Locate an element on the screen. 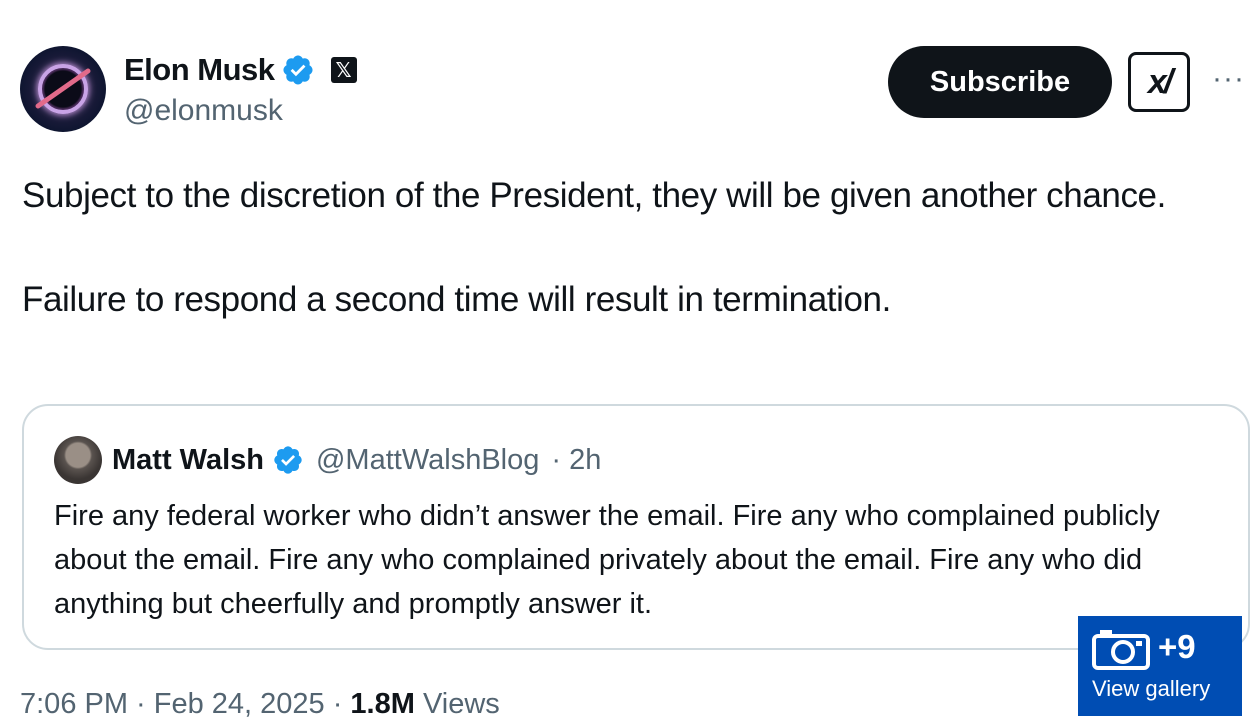  author-handle: @elonmusk is located at coordinates (203, 111).